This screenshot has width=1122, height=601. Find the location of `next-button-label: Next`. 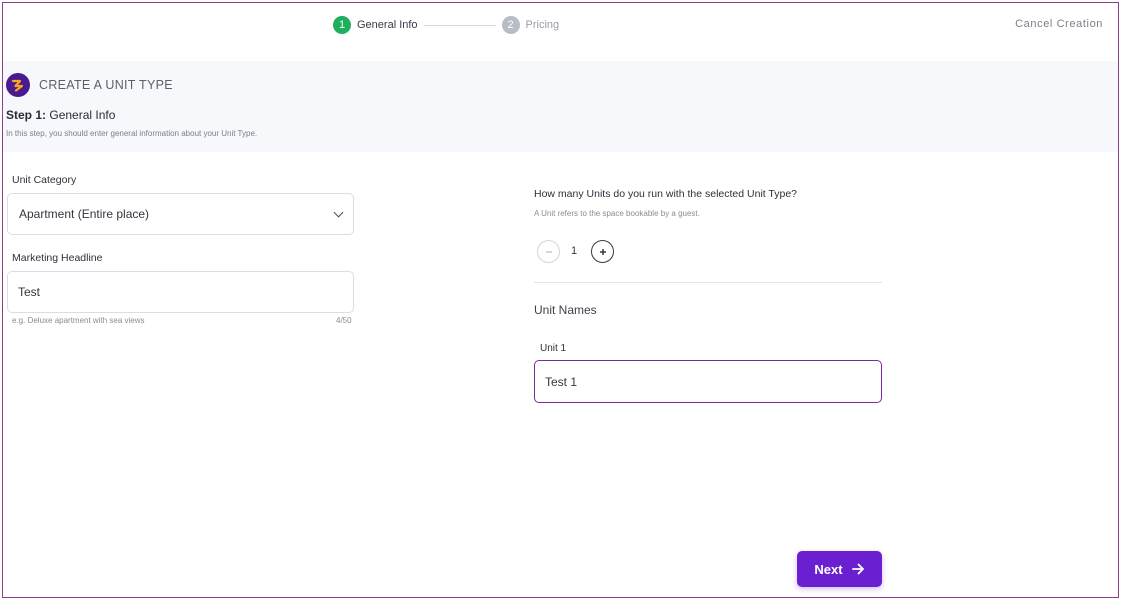

next-button-label: Next is located at coordinates (828, 569).